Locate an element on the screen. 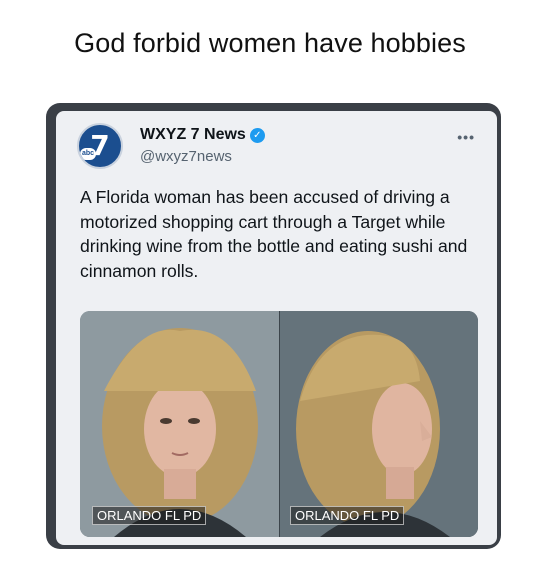  front-portrait-illustration is located at coordinates (179, 424).